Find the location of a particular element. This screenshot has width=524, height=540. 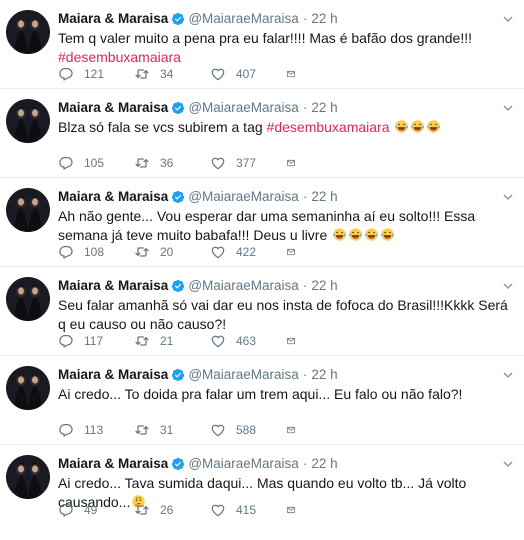

reply-button: 117 is located at coordinates (96, 341).